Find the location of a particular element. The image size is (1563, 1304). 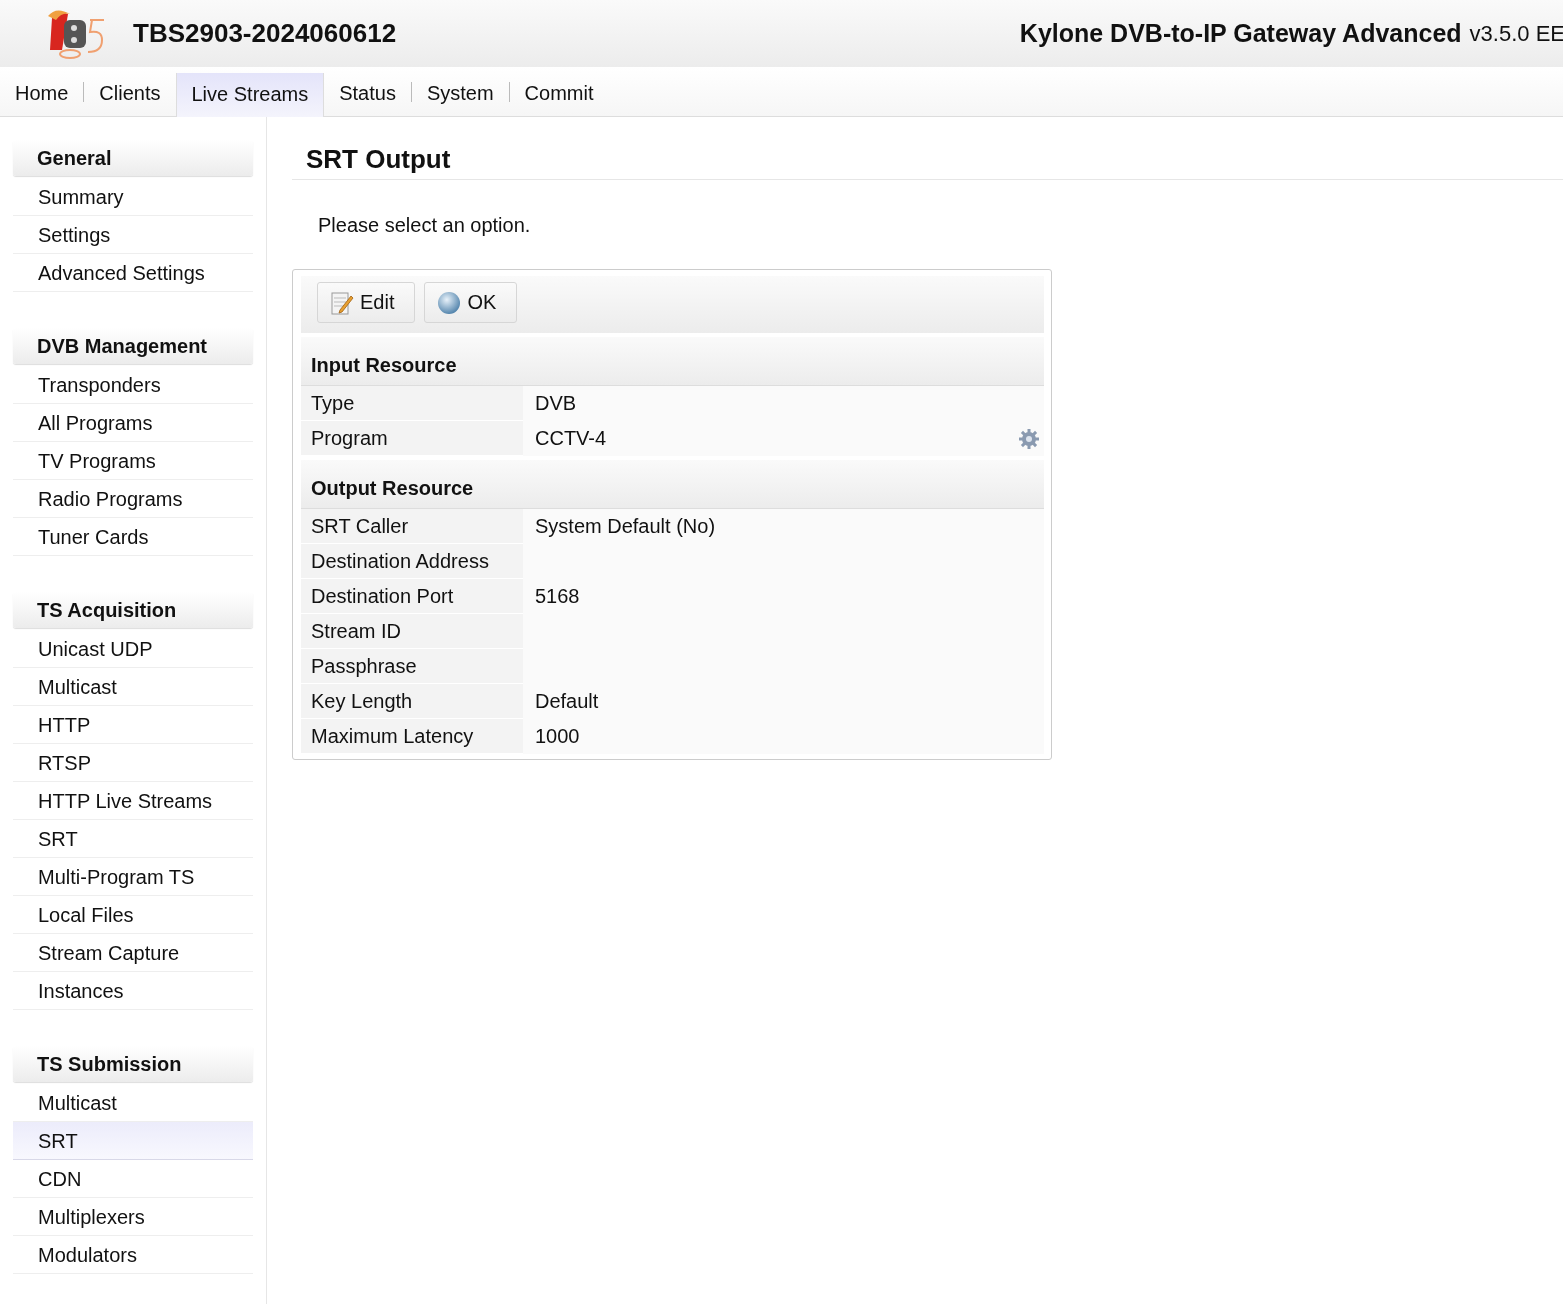

field-value: System Default (No) is located at coordinates (625, 526).